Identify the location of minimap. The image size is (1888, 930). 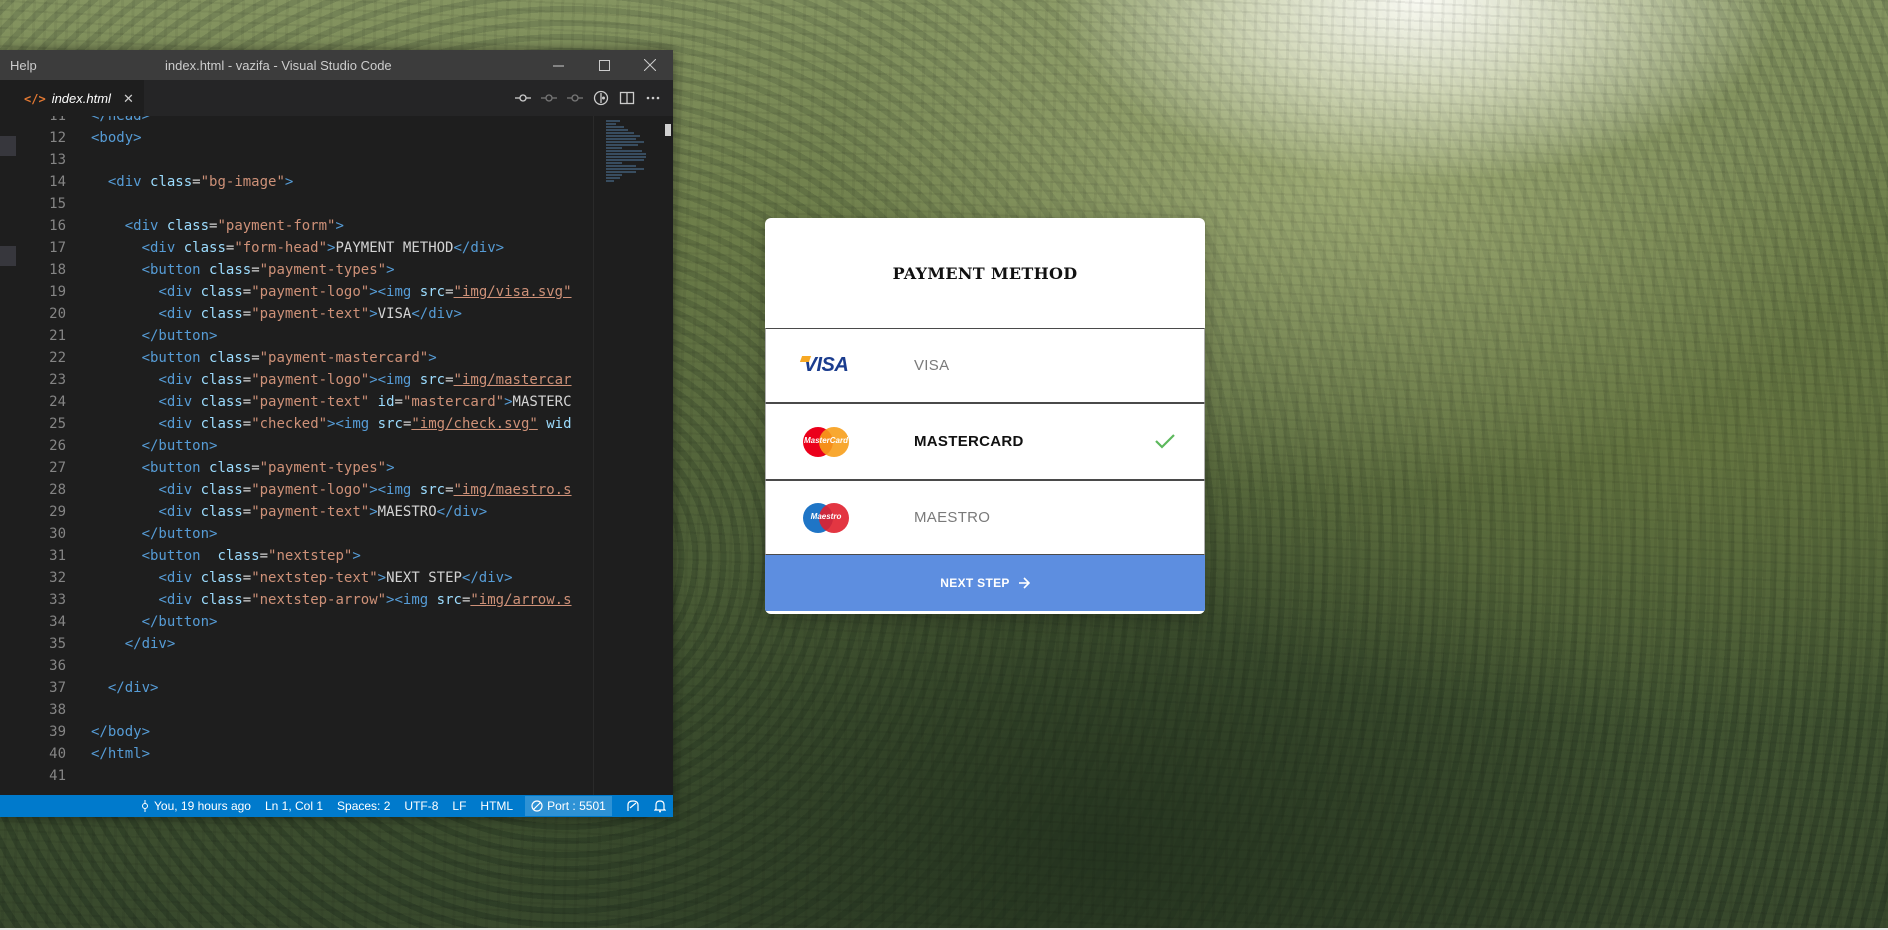
(626, 455).